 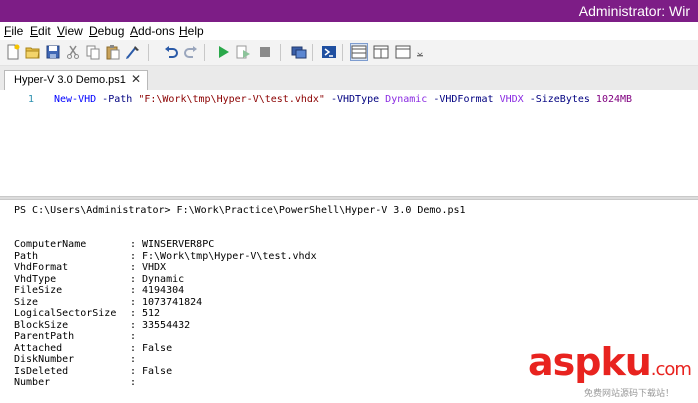 What do you see at coordinates (38, 348) in the screenshot?
I see `property-name: Attached` at bounding box center [38, 348].